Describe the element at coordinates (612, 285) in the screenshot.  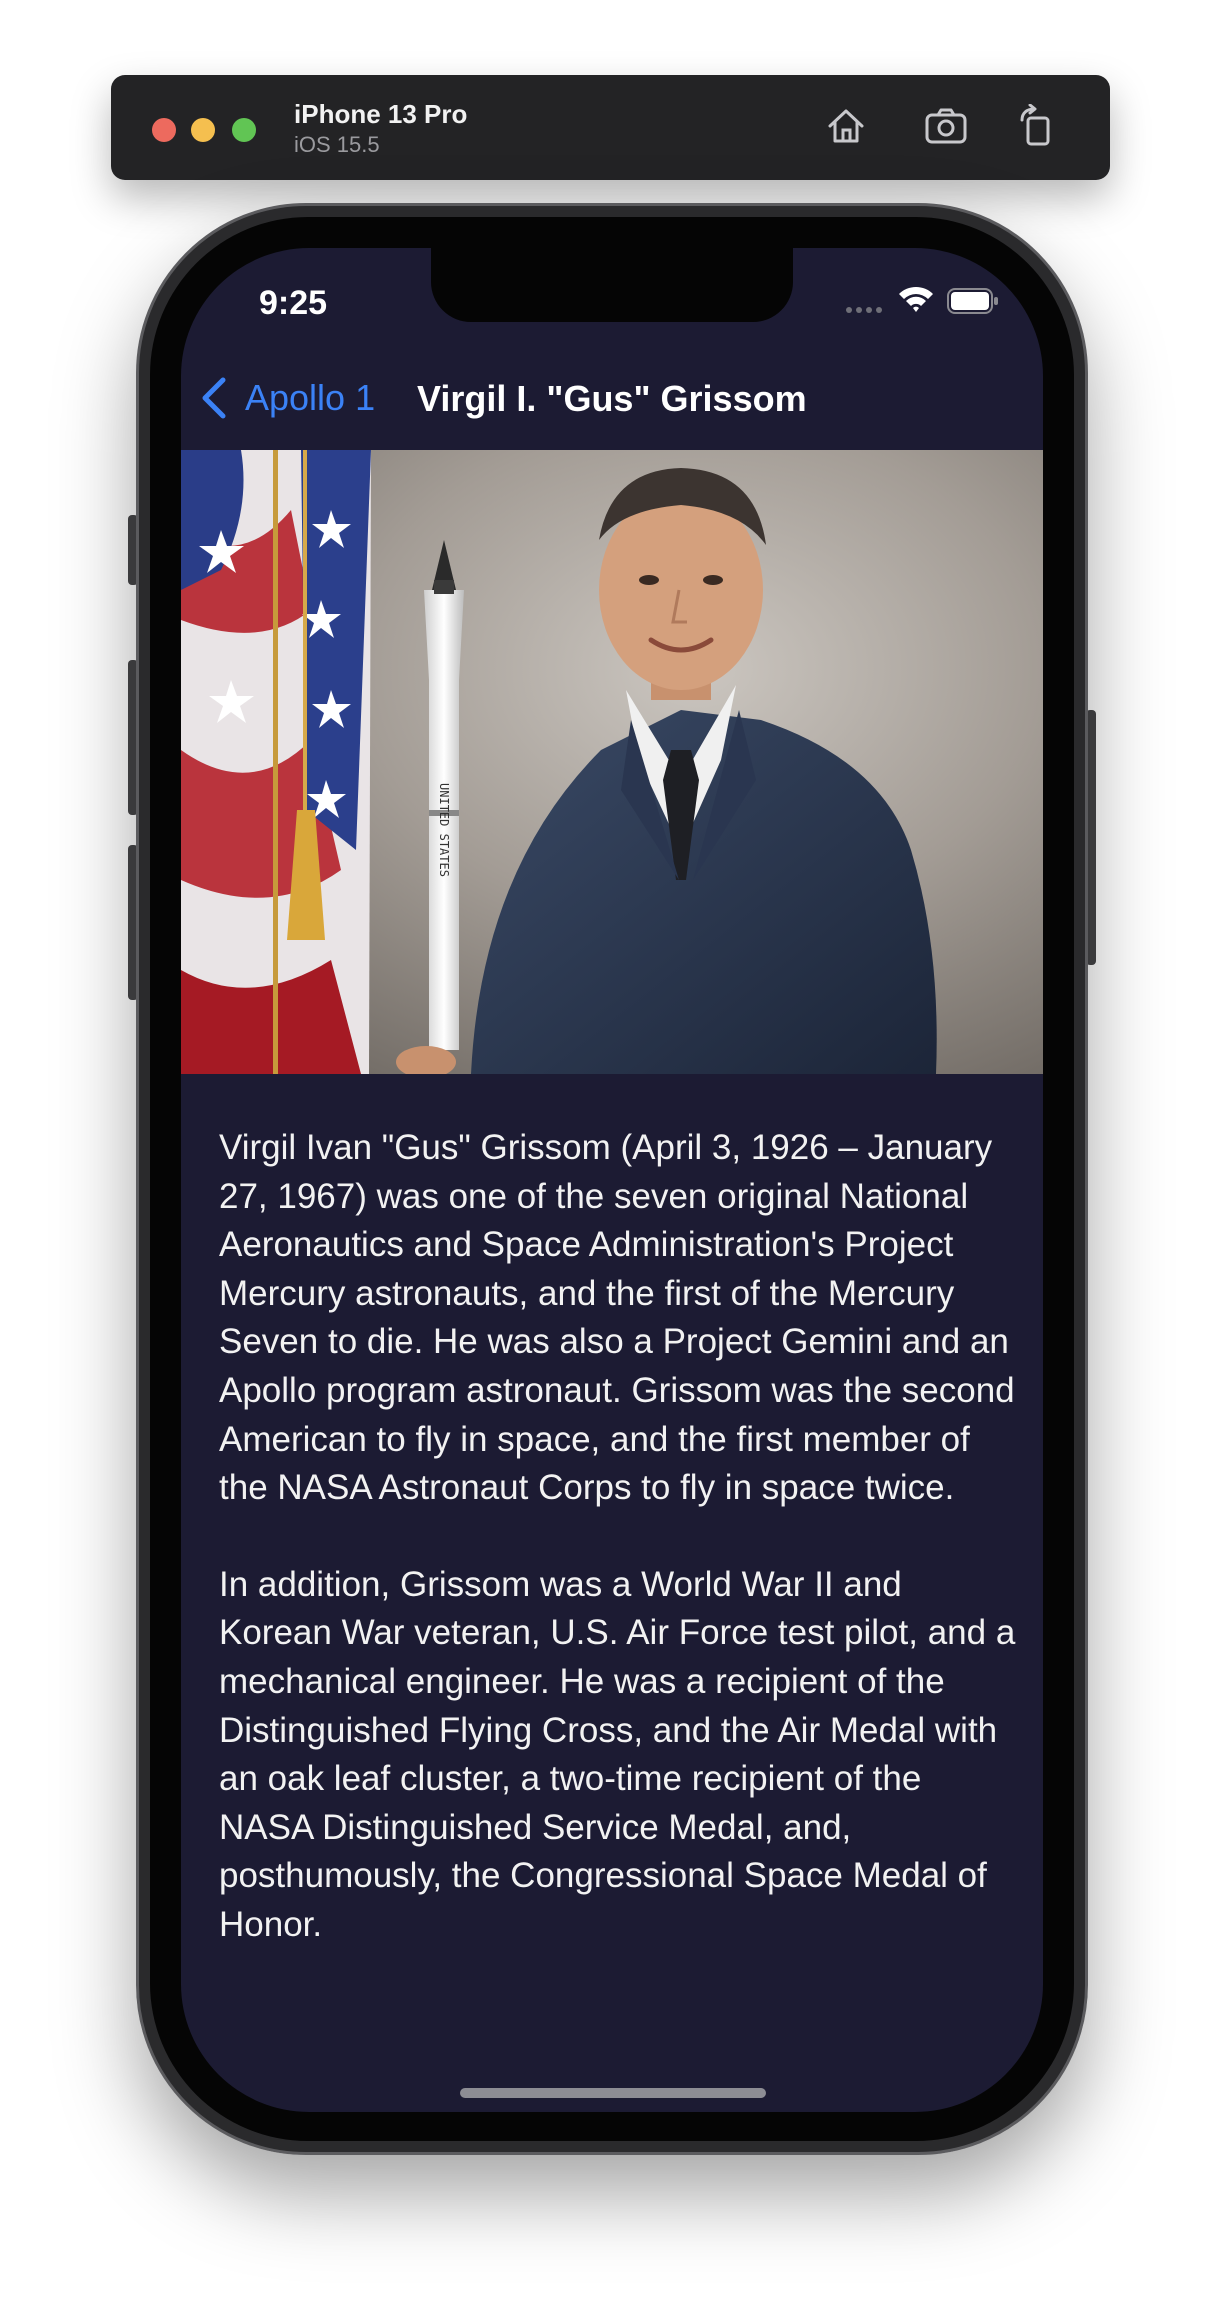
I see `notch` at that location.